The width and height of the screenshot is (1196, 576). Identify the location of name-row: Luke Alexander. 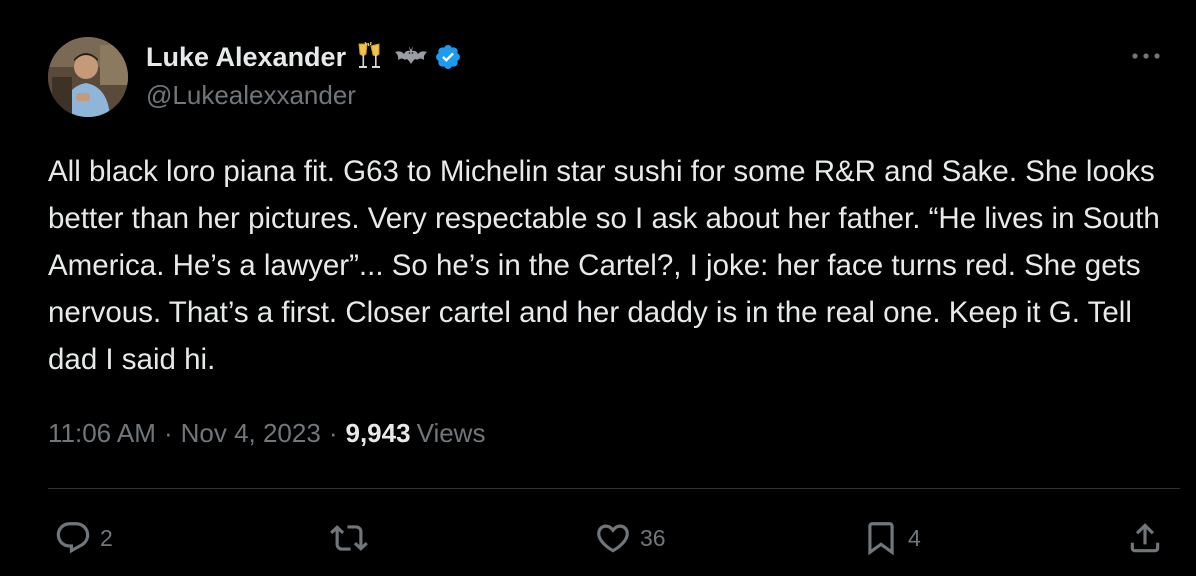
(304, 57).